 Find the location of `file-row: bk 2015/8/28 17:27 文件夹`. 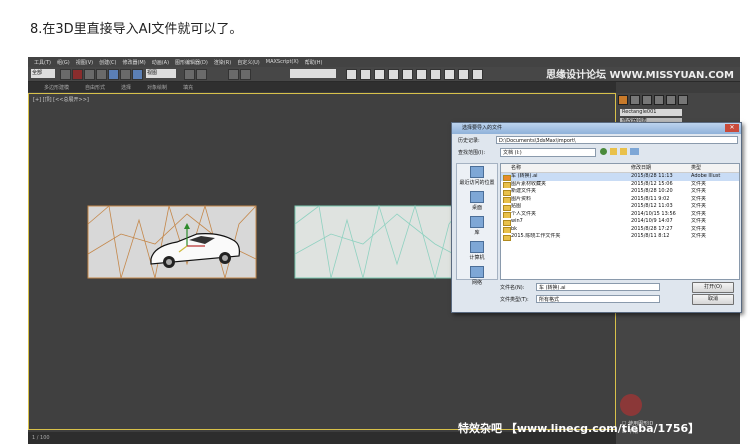

file-row: bk 2015/8/28 17:27 文件夹 is located at coordinates (620, 229).